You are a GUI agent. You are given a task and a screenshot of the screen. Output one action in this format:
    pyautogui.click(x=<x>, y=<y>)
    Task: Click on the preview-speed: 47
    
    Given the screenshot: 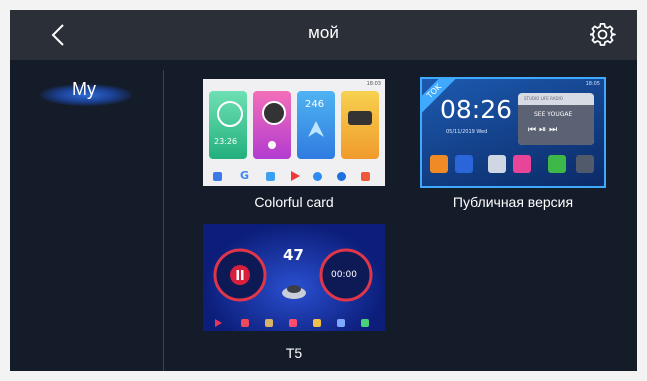 What is the action you would take?
    pyautogui.click(x=293, y=255)
    